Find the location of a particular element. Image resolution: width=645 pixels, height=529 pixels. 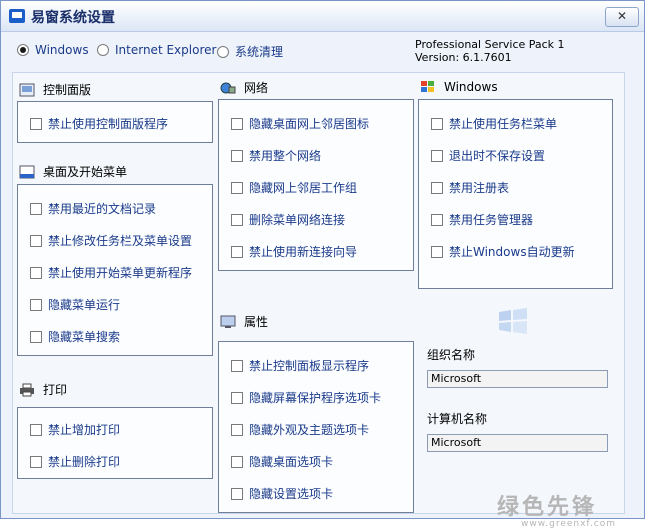

checkbox-label: 禁止修改任务栏及菜单设置 is located at coordinates (120, 241).